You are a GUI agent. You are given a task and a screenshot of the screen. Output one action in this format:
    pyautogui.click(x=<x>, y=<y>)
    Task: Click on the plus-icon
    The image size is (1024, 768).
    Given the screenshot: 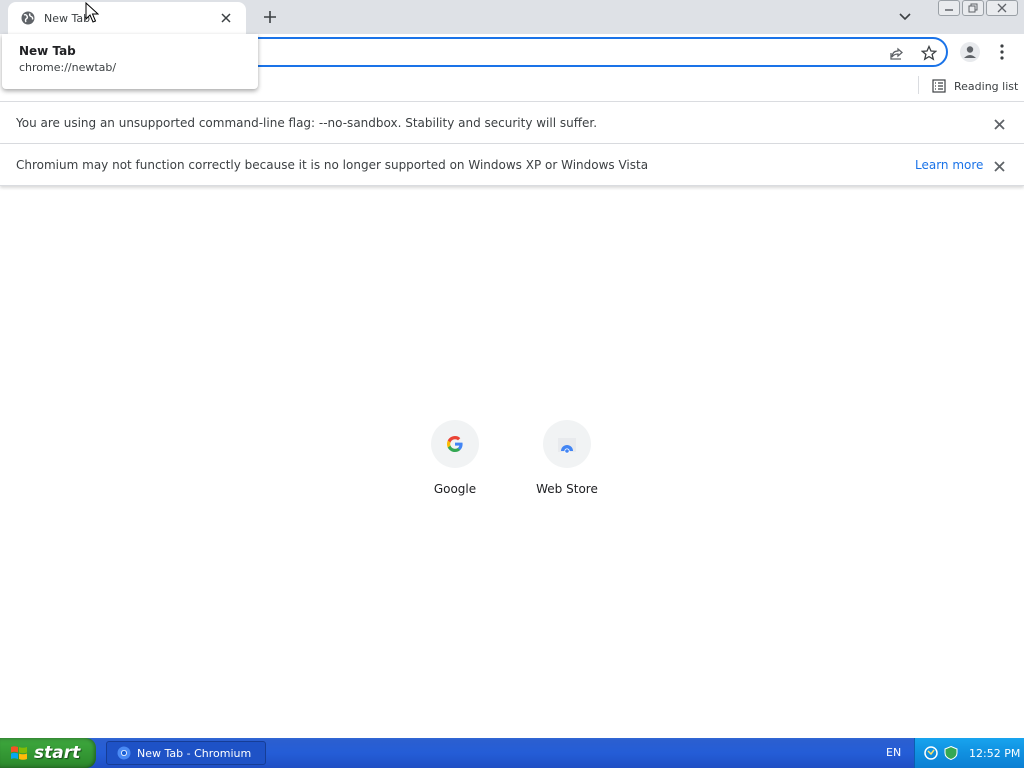 What is the action you would take?
    pyautogui.click(x=270, y=17)
    